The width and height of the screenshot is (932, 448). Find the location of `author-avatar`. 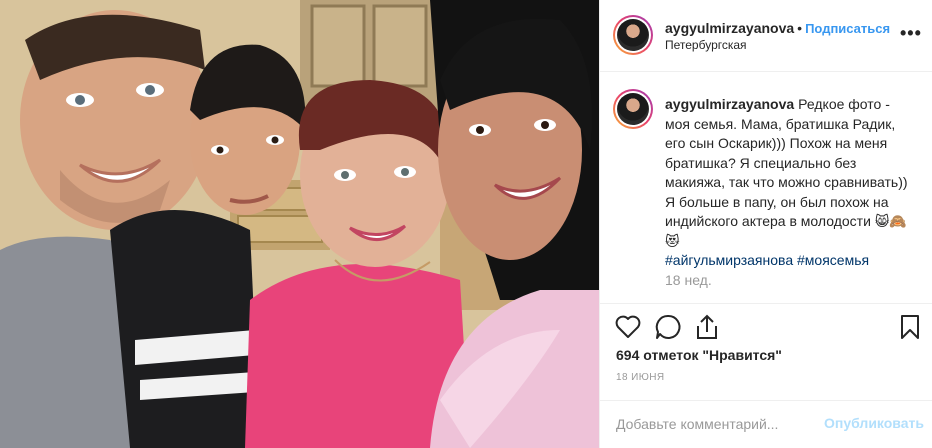

author-avatar is located at coordinates (633, 35).